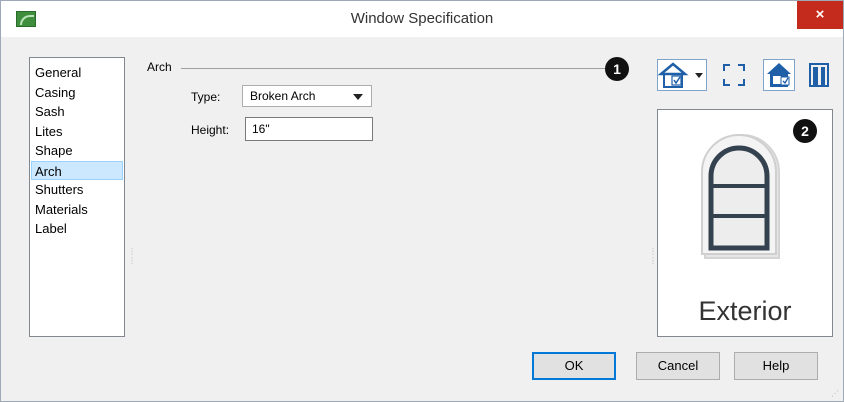 Image resolution: width=844 pixels, height=402 pixels. Describe the element at coordinates (210, 130) in the screenshot. I see `height-label: Height:` at that location.